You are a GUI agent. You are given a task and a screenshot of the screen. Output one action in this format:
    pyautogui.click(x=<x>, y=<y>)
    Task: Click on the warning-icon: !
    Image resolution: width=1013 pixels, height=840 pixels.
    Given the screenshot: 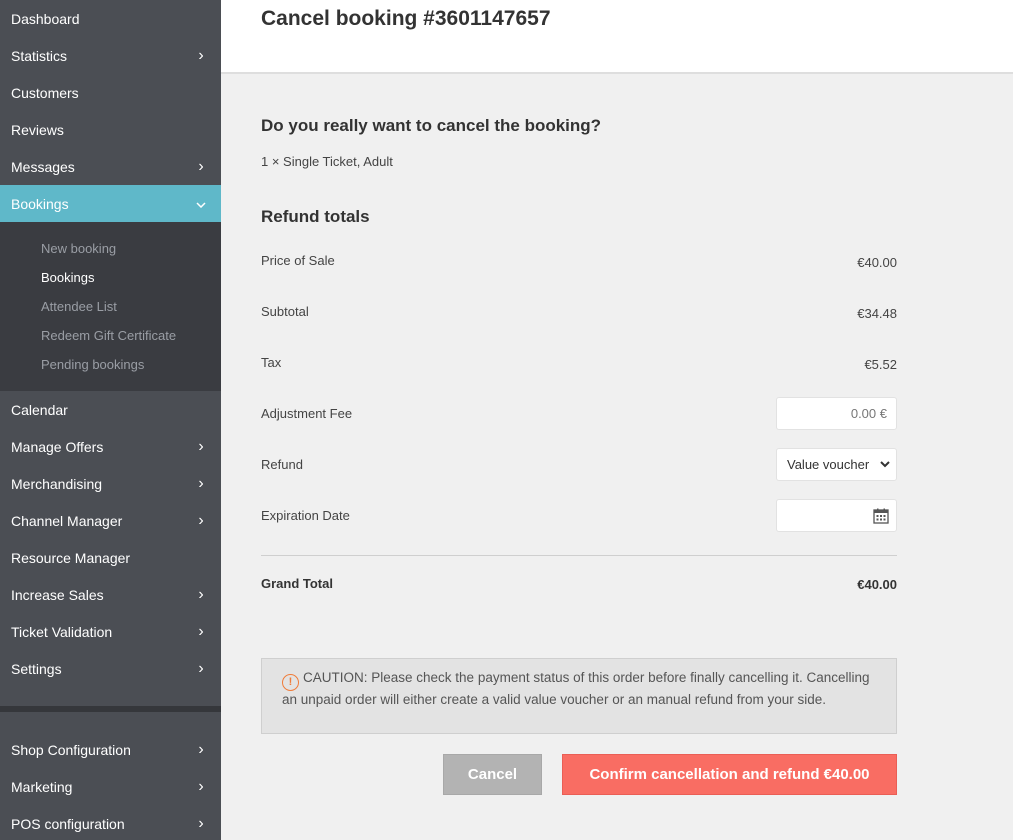 What is the action you would take?
    pyautogui.click(x=290, y=682)
    